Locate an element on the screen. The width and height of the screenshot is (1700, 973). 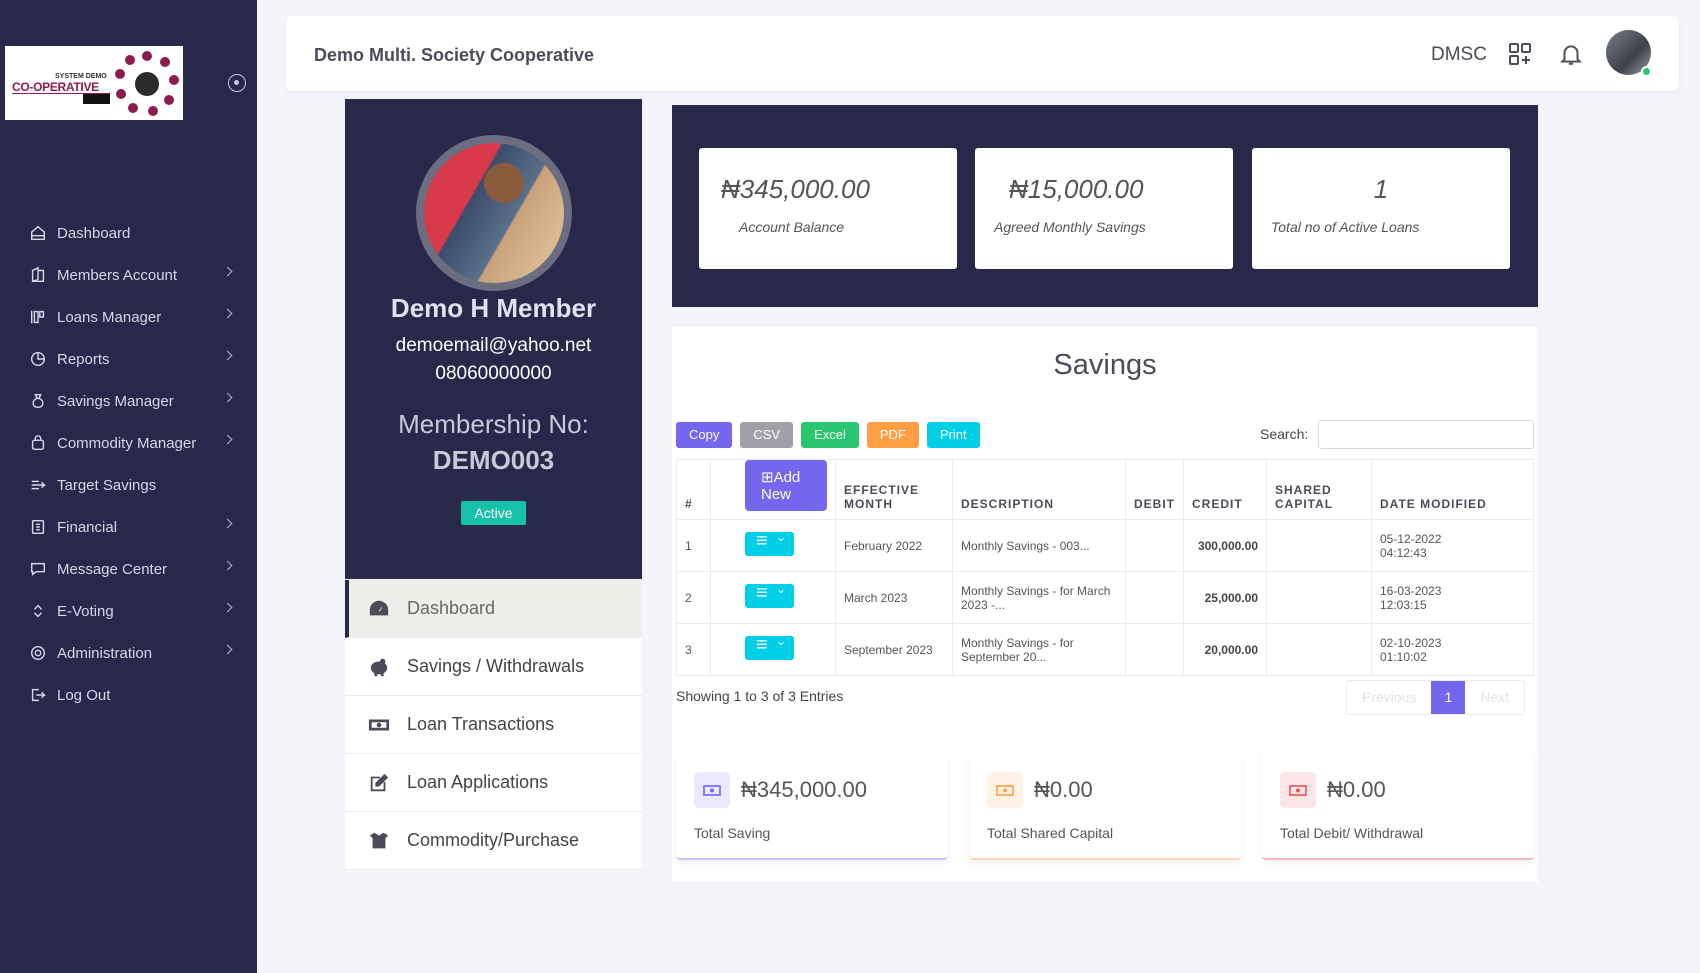
pdf-button: PDF is located at coordinates (892, 435).